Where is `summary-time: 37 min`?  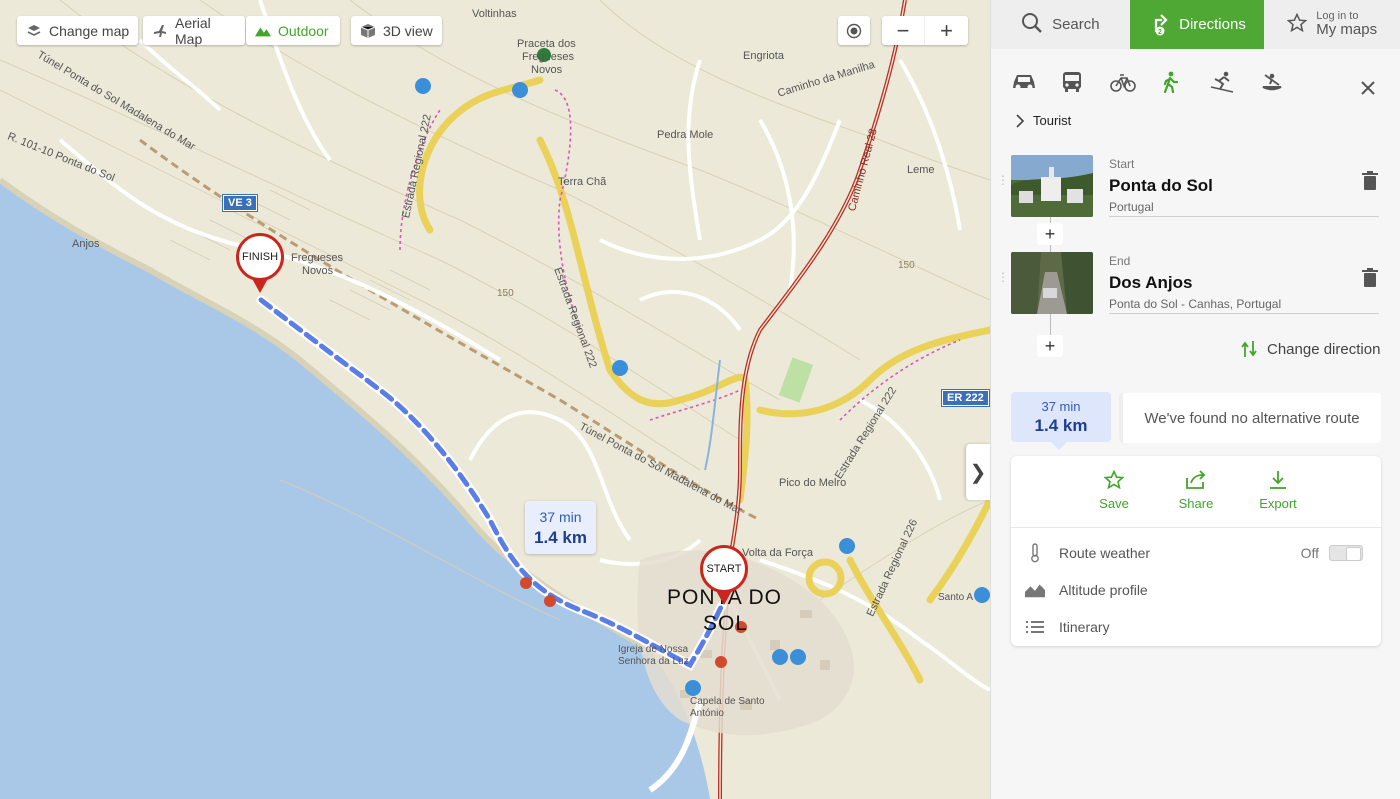
summary-time: 37 min is located at coordinates (1061, 406).